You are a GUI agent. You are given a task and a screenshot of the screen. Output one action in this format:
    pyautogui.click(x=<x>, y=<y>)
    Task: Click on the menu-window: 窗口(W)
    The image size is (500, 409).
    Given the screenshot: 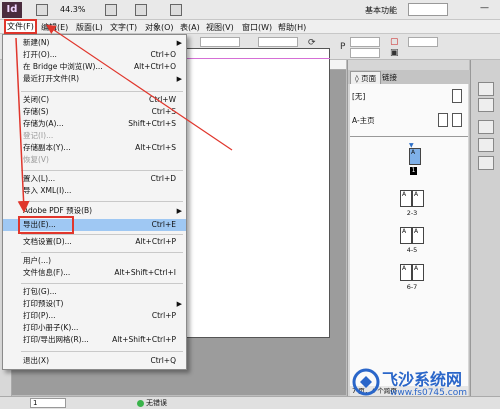 What is the action you would take?
    pyautogui.click(x=257, y=27)
    